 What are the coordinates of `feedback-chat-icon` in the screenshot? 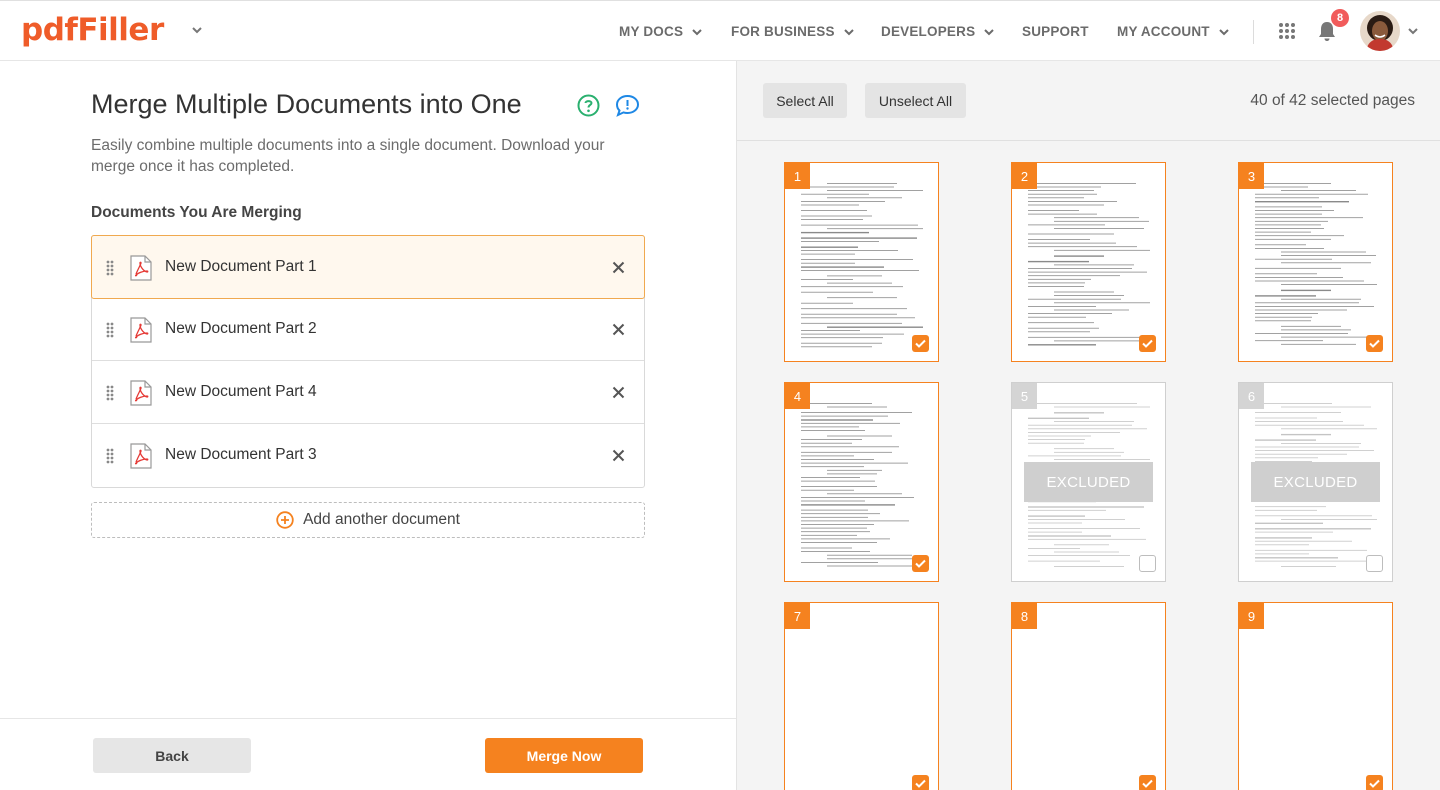 It's located at (627, 105).